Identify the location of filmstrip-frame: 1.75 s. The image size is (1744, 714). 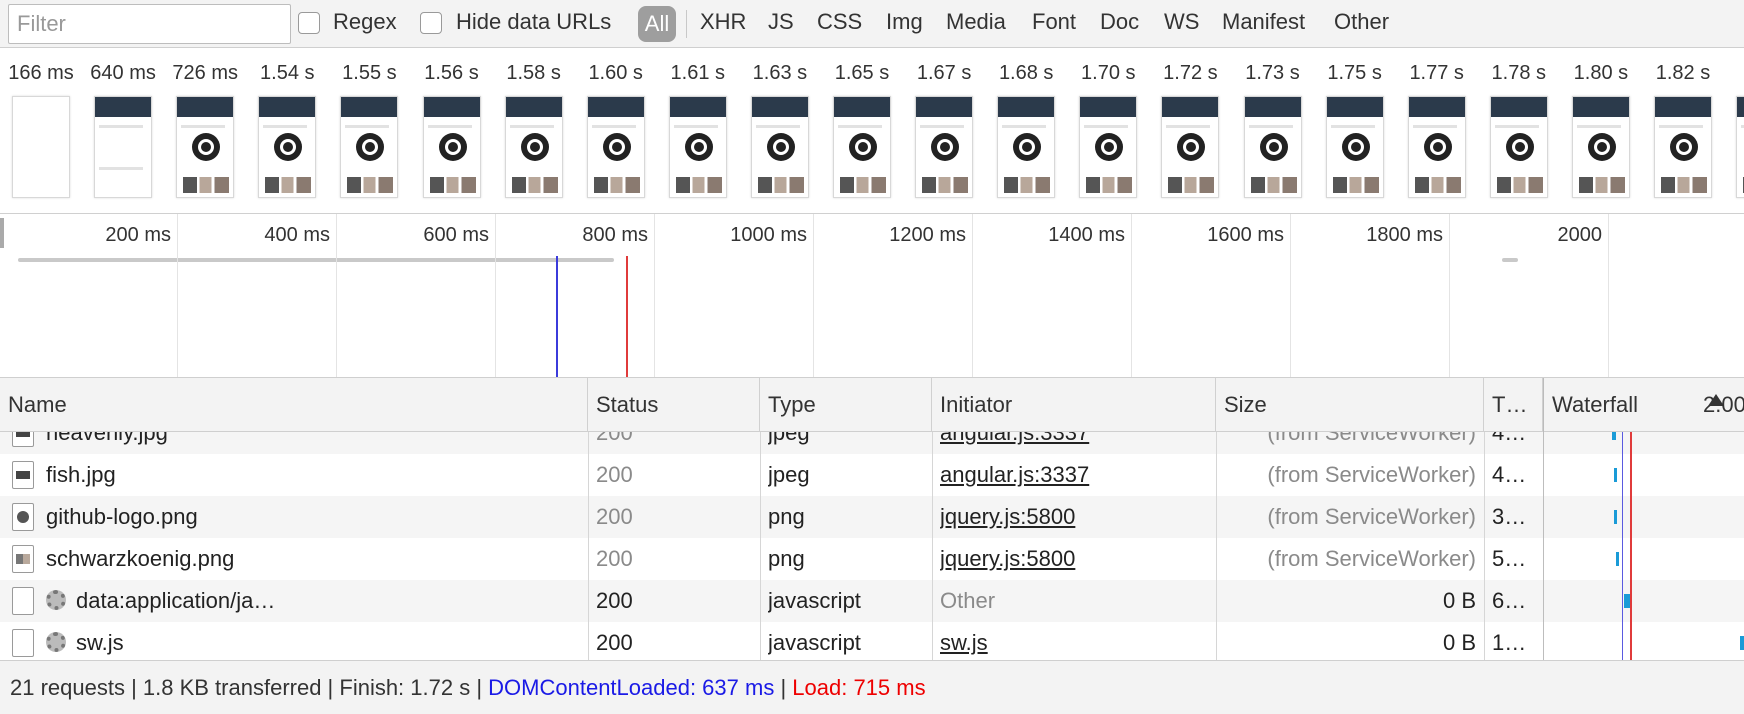
(1355, 130).